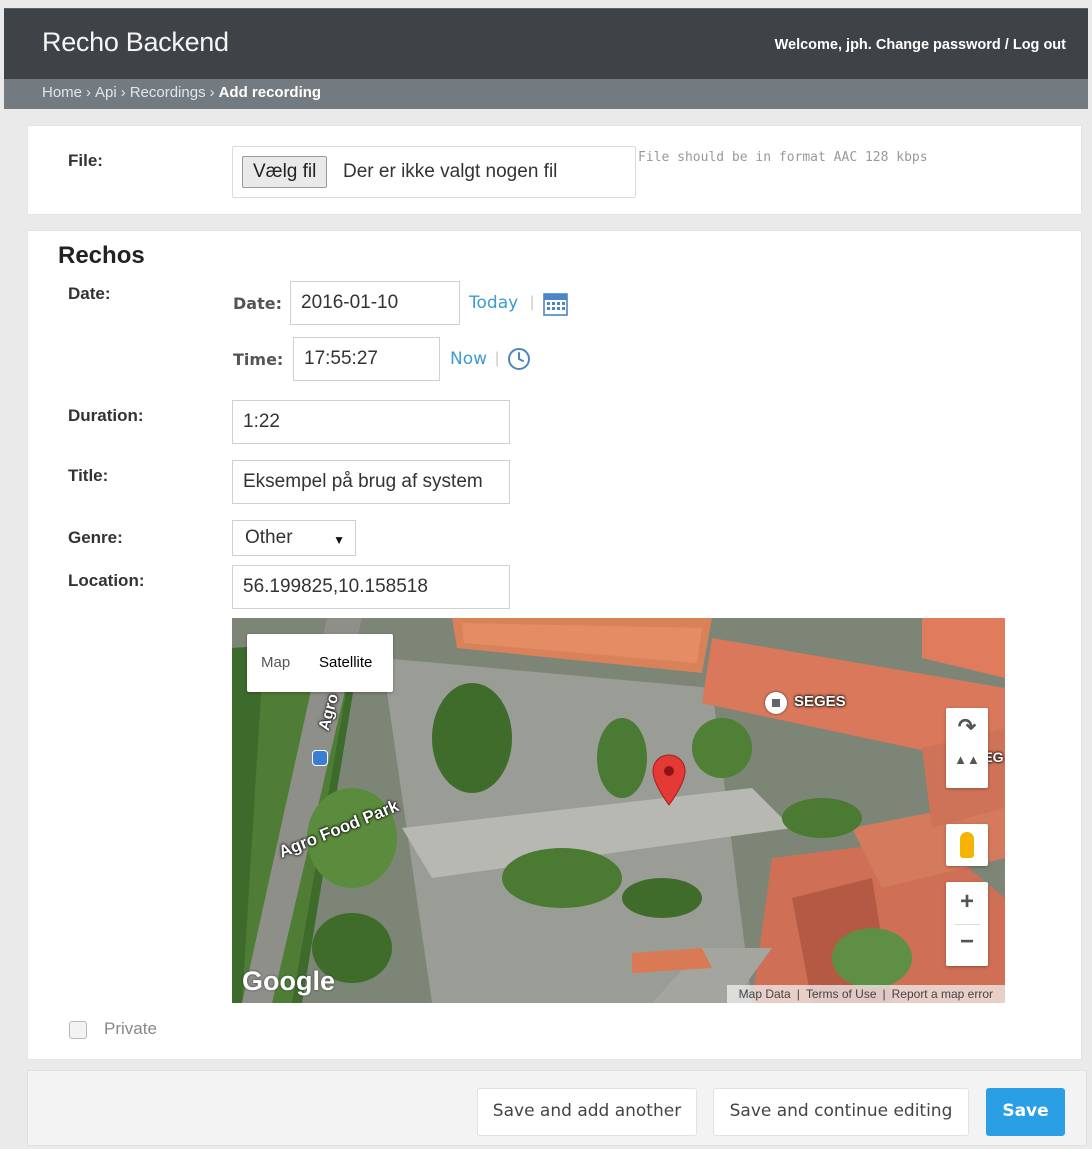 This screenshot has width=1092, height=1149. Describe the element at coordinates (967, 904) in the screenshot. I see `zoom-in-button: +` at that location.